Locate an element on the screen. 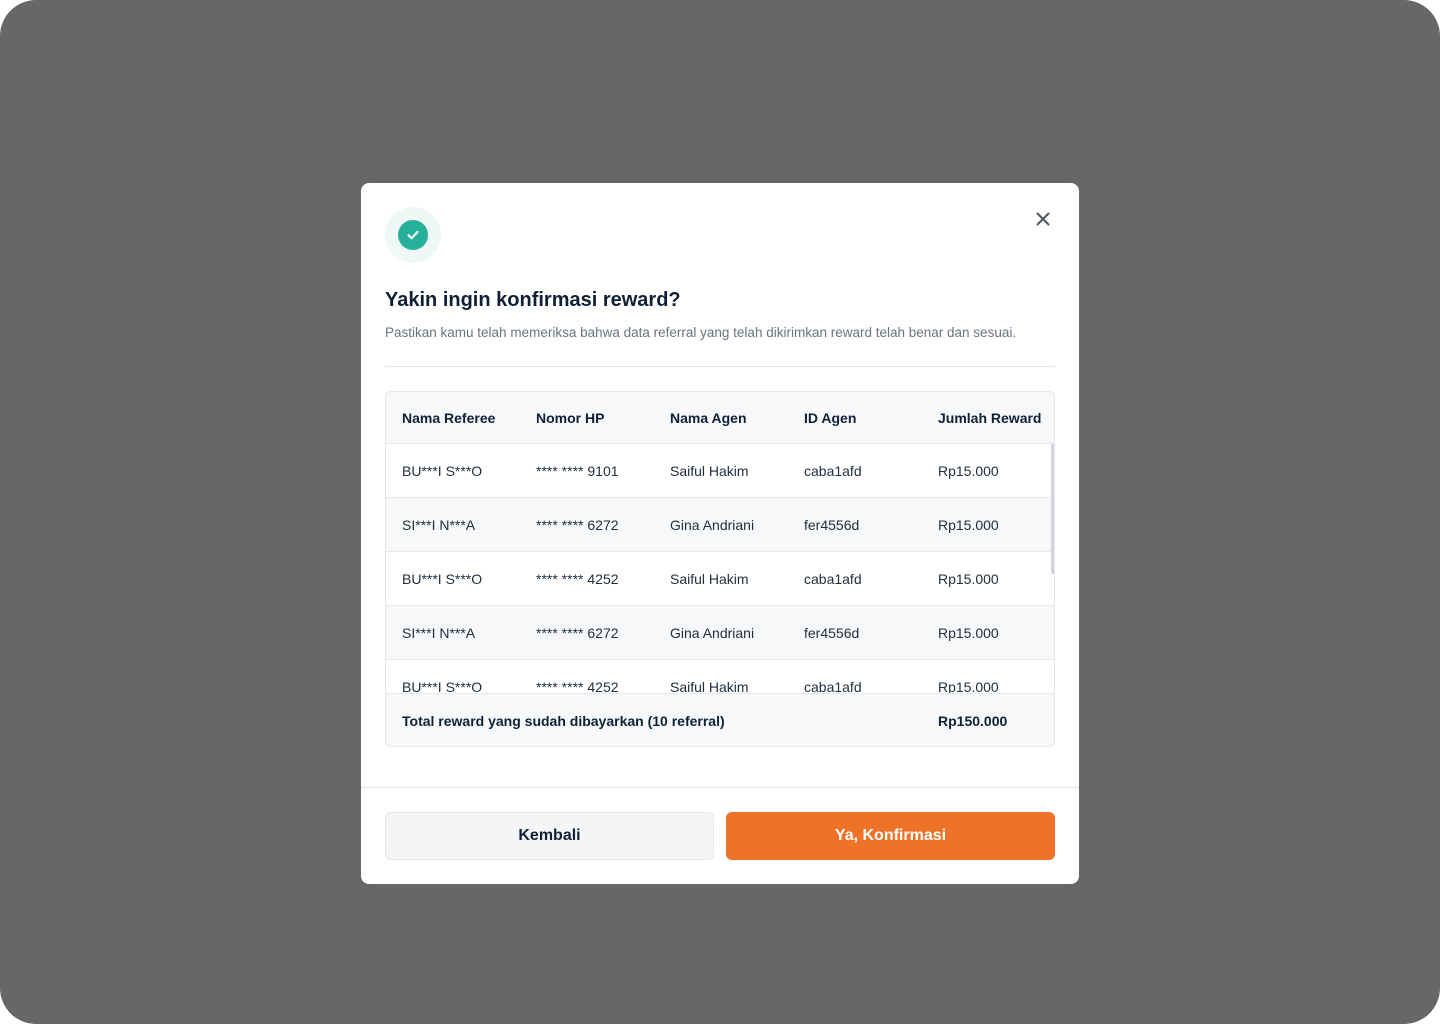 The image size is (1440, 1024). close-button is located at coordinates (1043, 219).